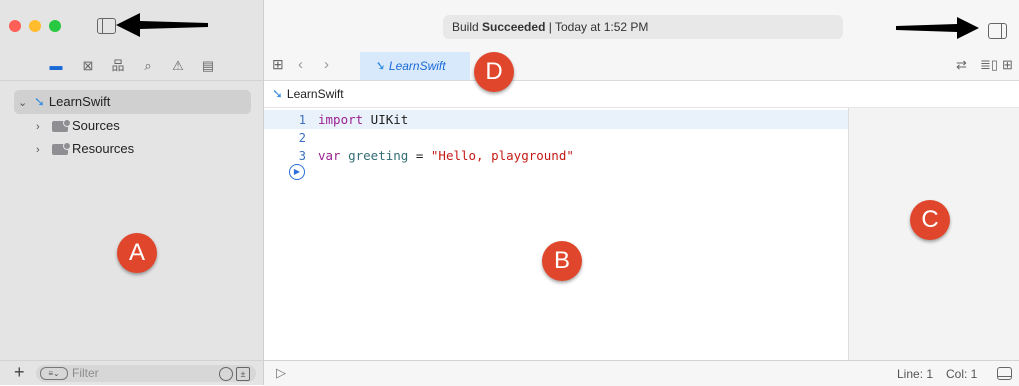 The width and height of the screenshot is (1019, 386). What do you see at coordinates (446, 155) in the screenshot?
I see `code-line: var greeting = "Hello, playground"` at bounding box center [446, 155].